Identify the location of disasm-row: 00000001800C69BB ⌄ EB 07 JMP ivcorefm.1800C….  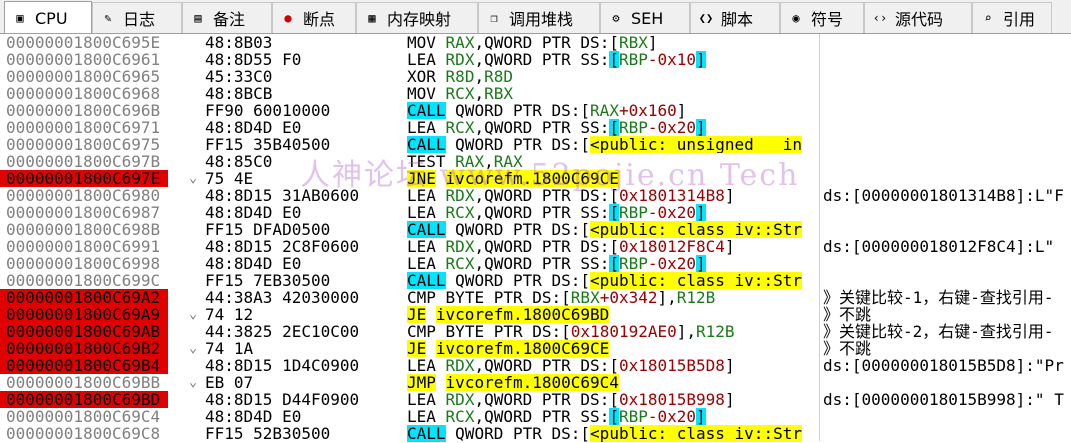
(535, 382).